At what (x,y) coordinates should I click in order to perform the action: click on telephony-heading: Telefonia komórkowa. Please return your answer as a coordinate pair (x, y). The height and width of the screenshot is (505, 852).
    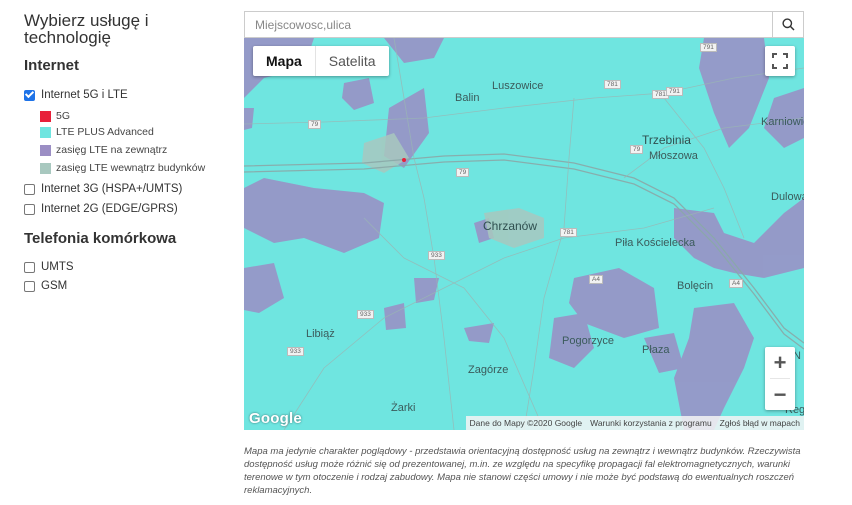
    Looking at the image, I should click on (100, 238).